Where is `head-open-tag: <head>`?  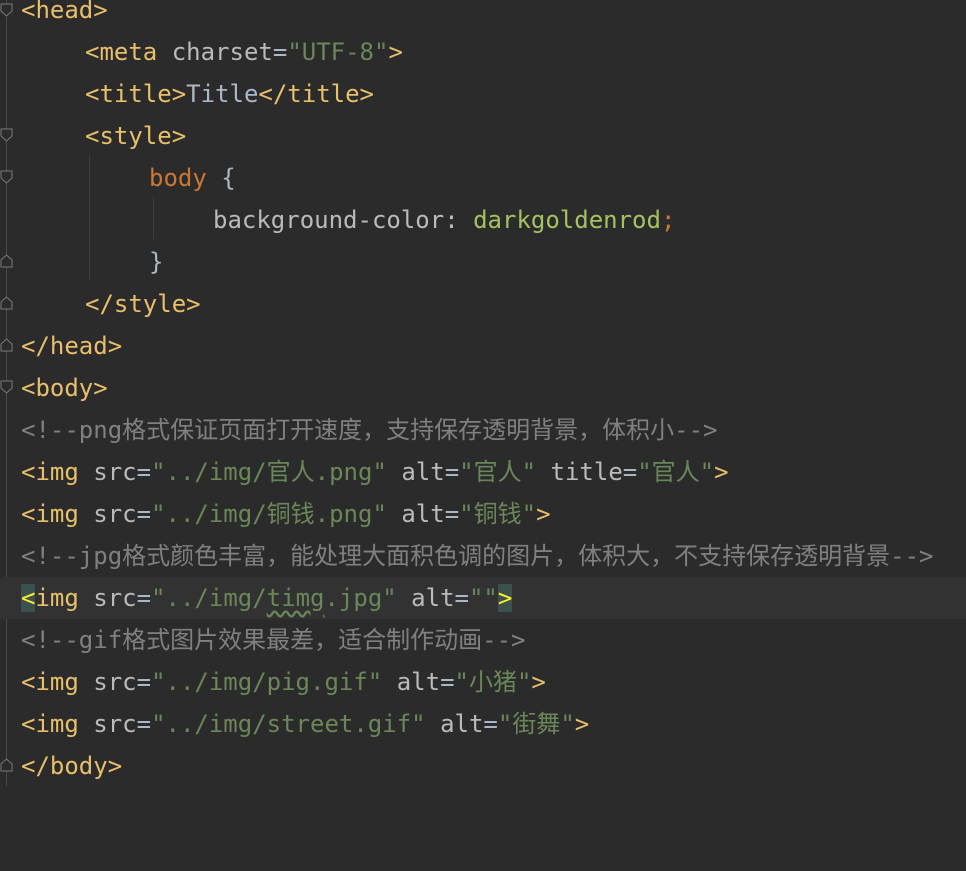
head-open-tag: <head> is located at coordinates (64, 12).